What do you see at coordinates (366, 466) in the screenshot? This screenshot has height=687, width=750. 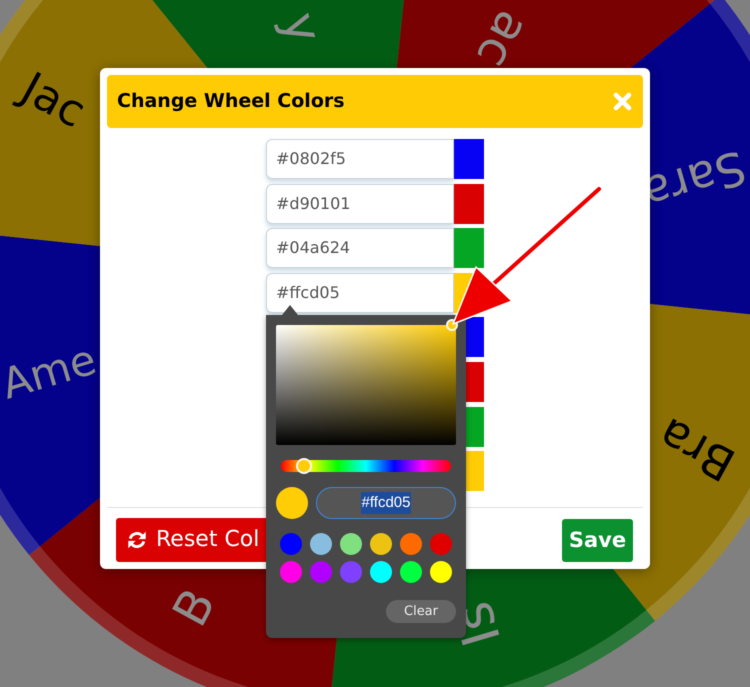 I see `hue-slider` at bounding box center [366, 466].